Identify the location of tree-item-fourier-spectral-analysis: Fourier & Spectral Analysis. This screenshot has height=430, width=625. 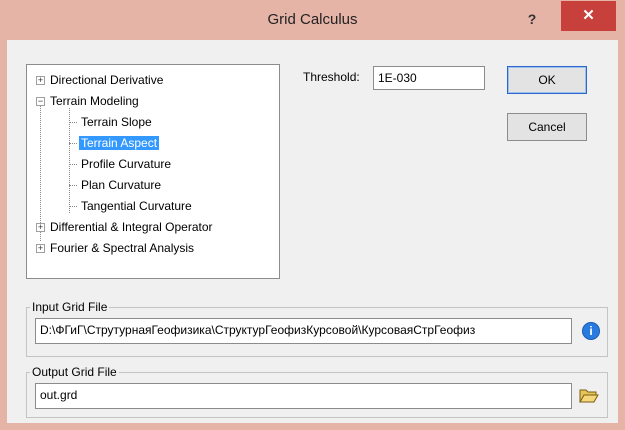
(122, 248).